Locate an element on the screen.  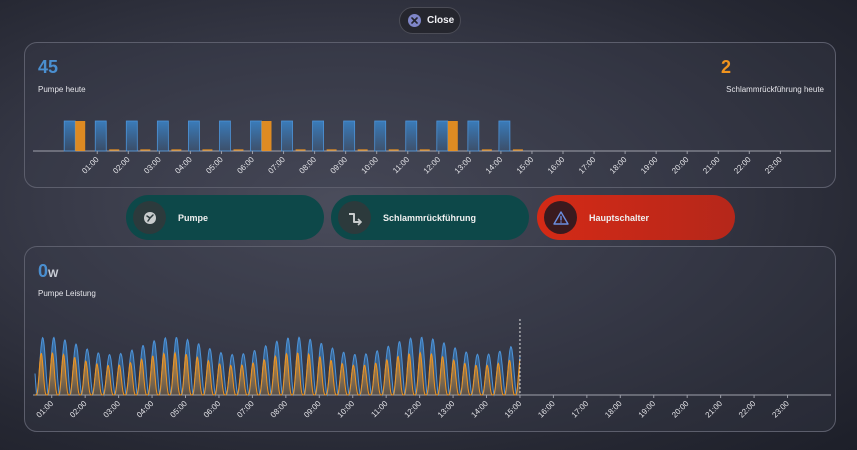
pump-power-tick-label: 03:00 is located at coordinates (111, 409).